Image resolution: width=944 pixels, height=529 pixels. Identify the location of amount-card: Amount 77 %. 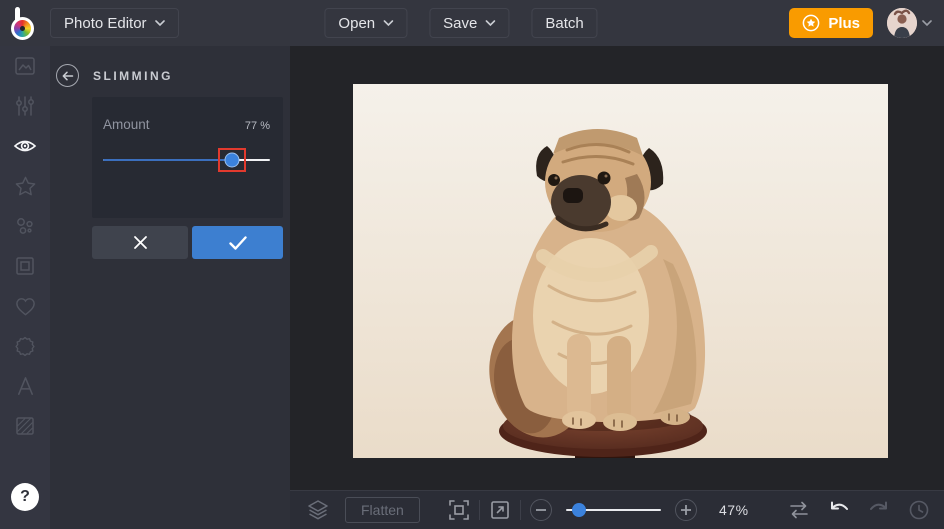
(187, 157).